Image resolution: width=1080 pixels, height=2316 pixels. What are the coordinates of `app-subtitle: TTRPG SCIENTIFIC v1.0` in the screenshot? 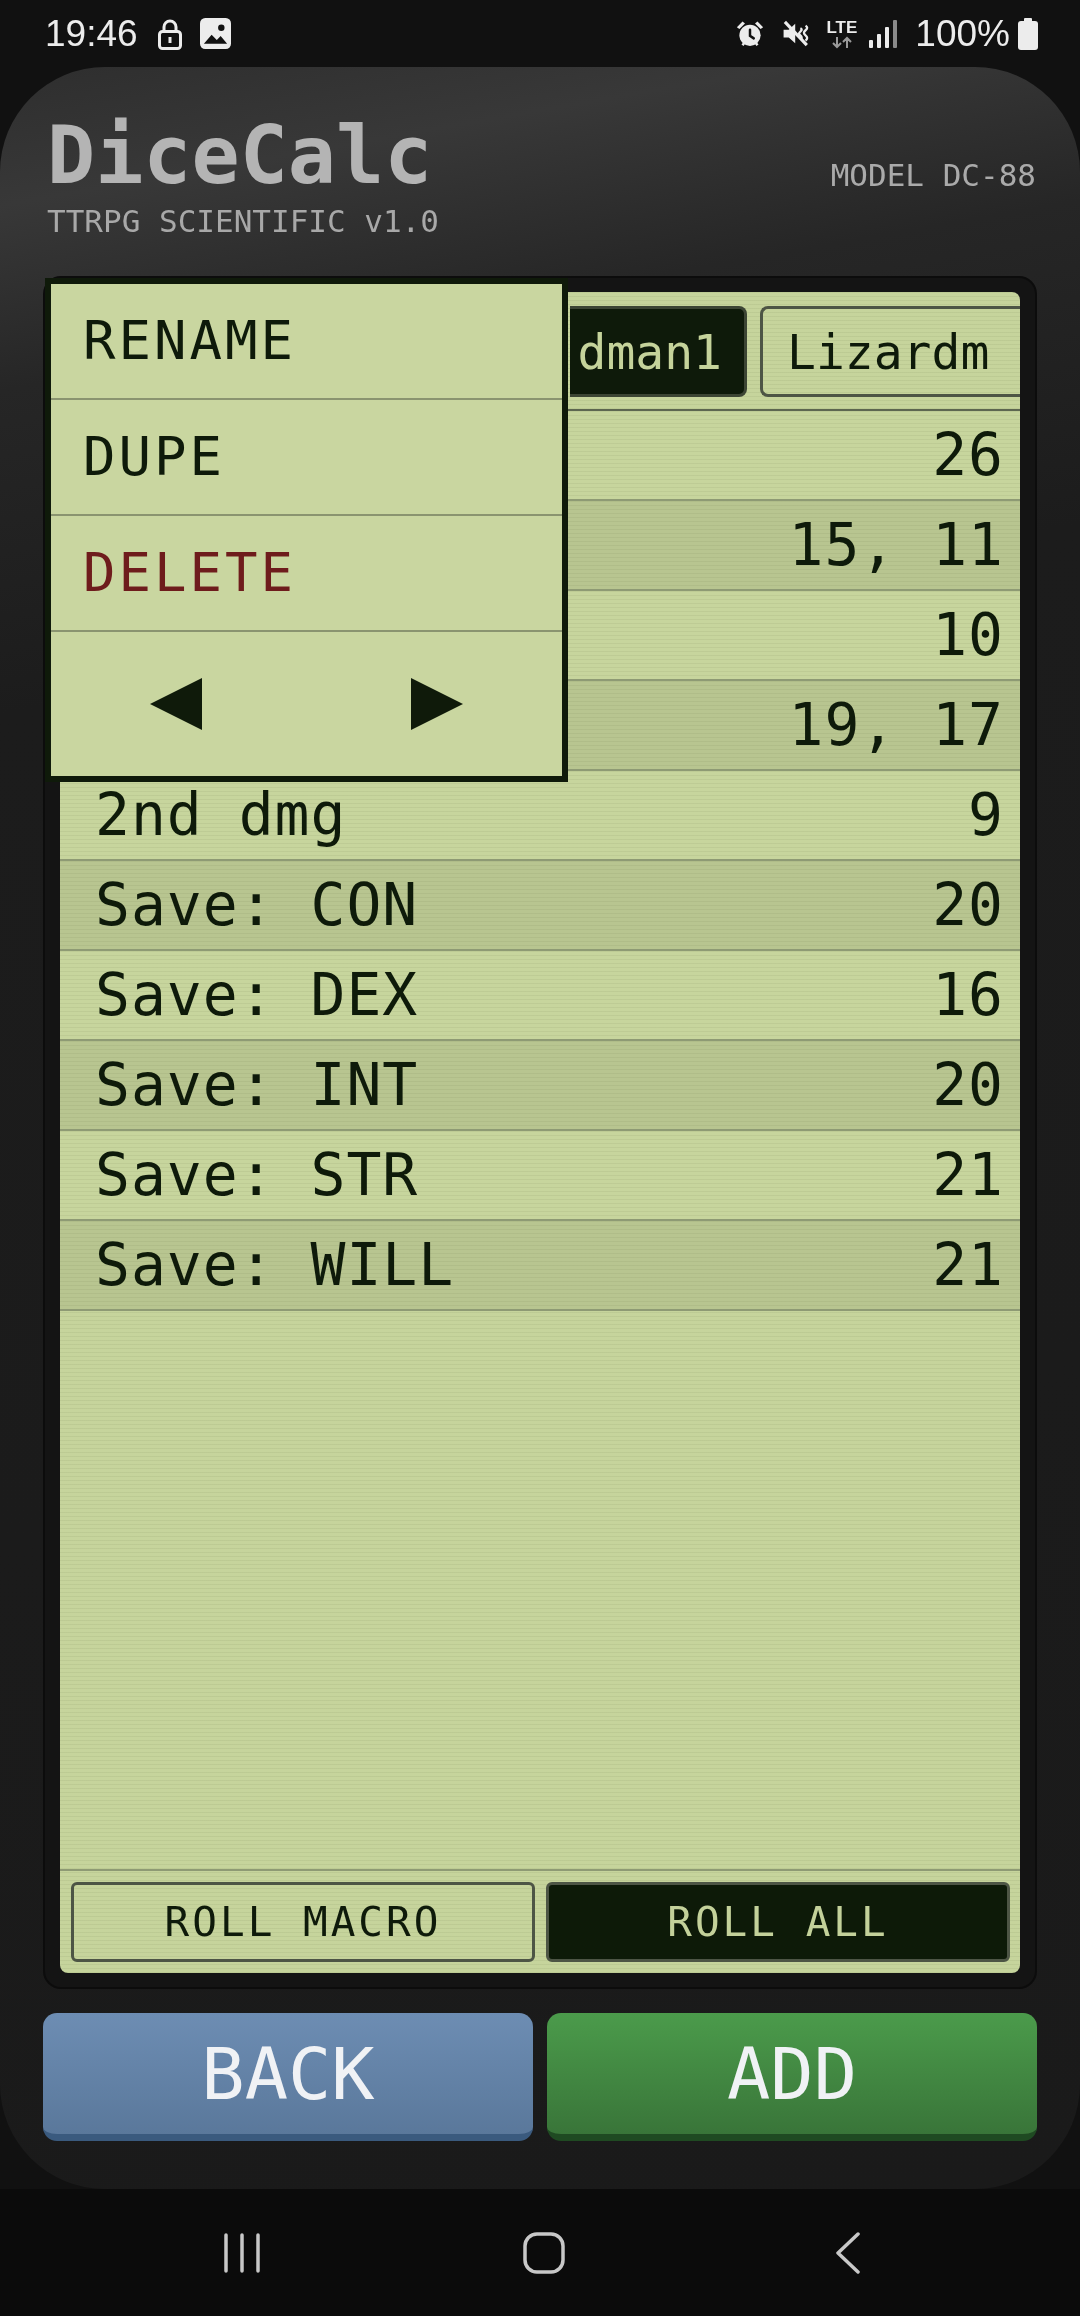 It's located at (243, 221).